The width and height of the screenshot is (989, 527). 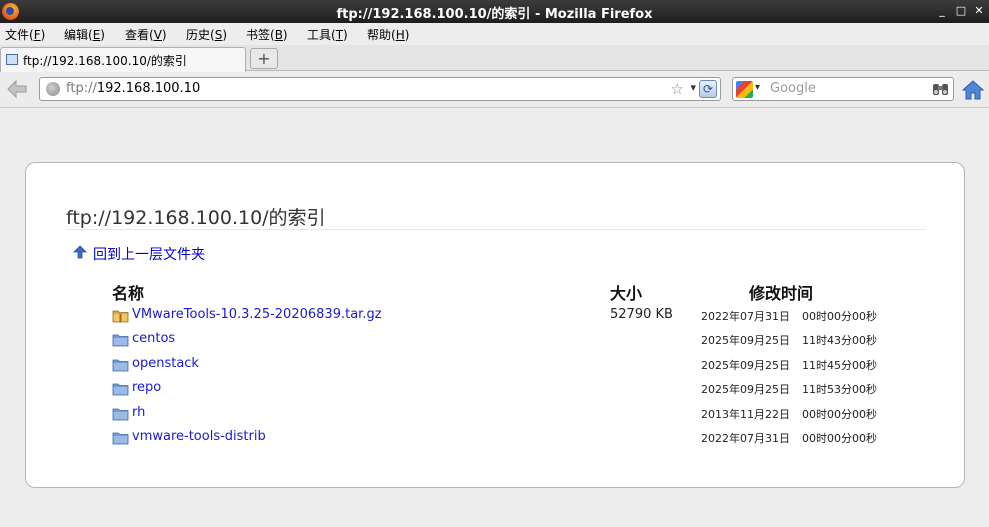 What do you see at coordinates (942, 11) in the screenshot?
I see `minimize-icon: _` at bounding box center [942, 11].